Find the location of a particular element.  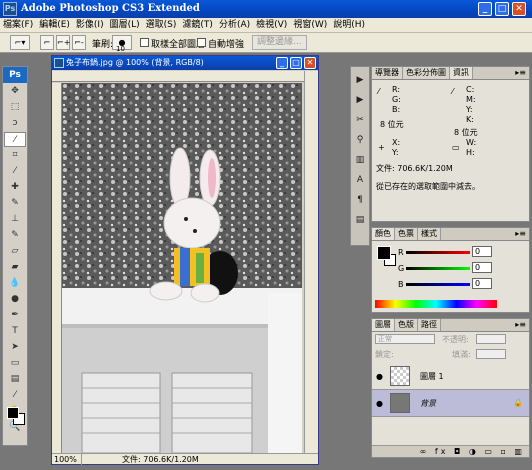

brushes-icon: ▥ is located at coordinates (360, 160).